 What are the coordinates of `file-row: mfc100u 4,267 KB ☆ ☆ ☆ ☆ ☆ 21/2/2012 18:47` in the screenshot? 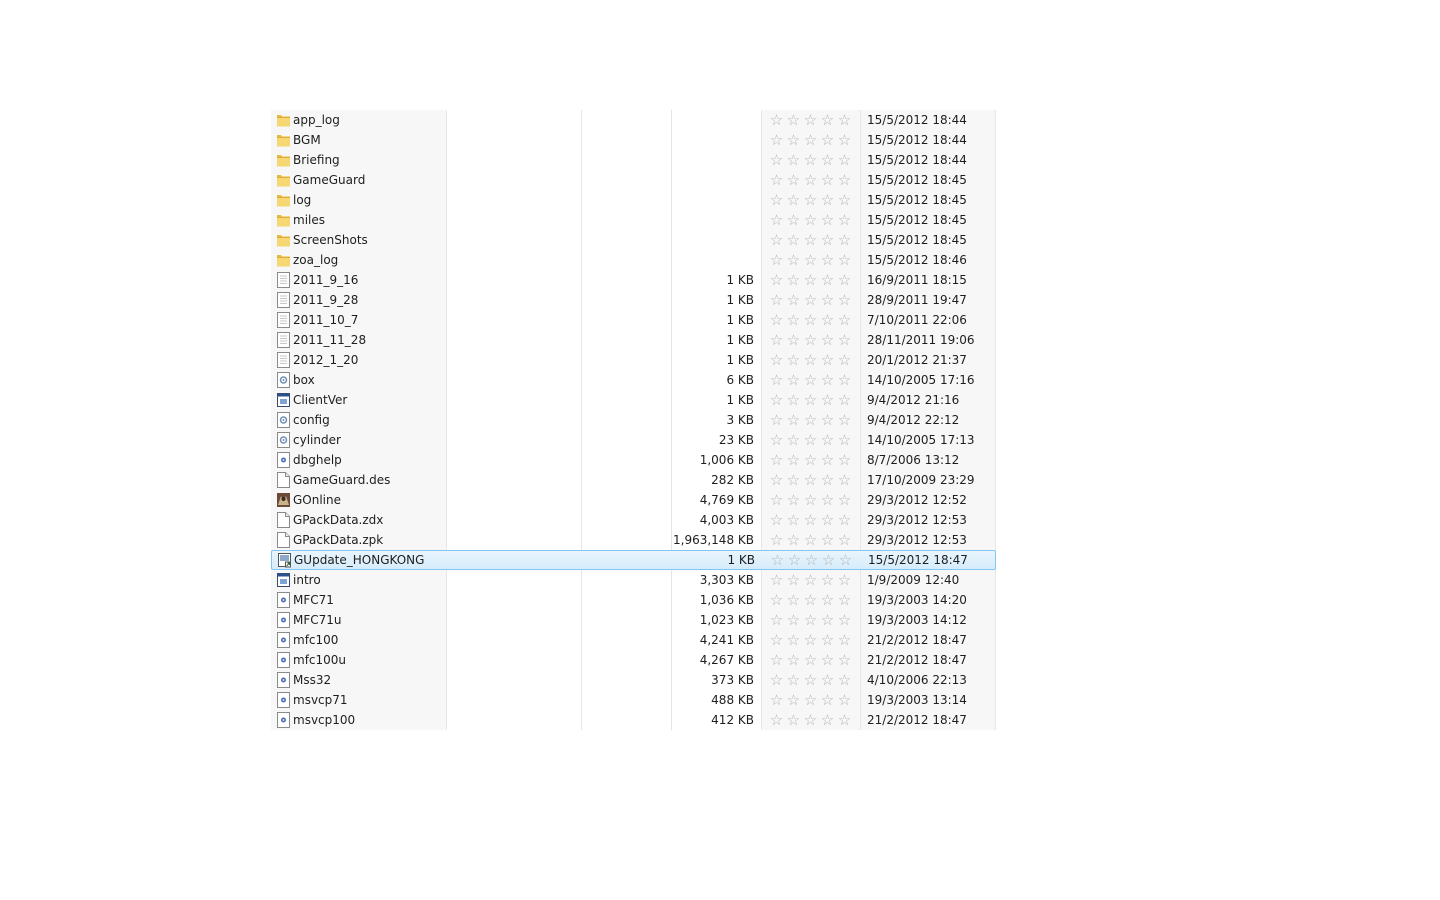 It's located at (633, 660).